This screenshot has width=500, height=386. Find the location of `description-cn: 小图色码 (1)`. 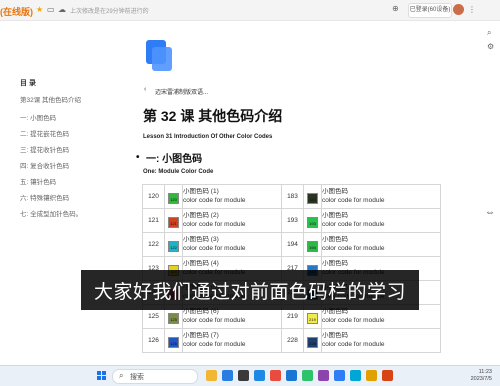

description-cn: 小图色码 (1) is located at coordinates (201, 191).